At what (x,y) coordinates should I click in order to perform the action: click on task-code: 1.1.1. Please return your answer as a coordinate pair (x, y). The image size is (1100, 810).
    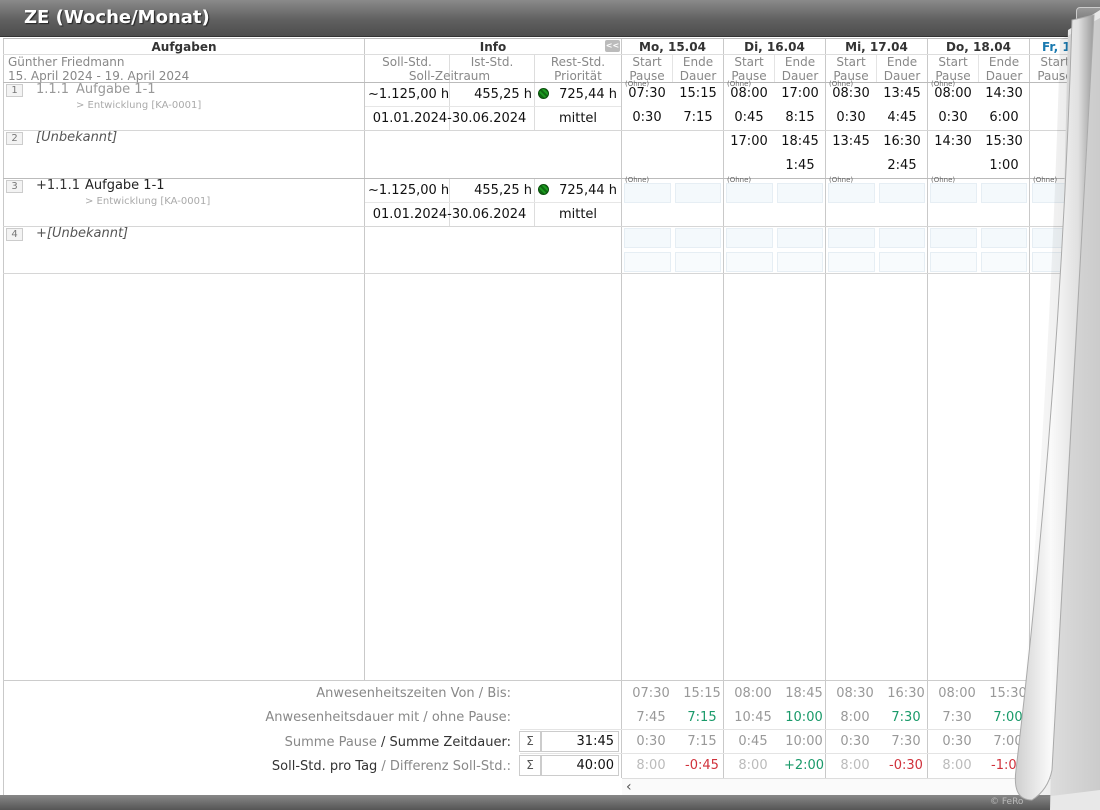
    Looking at the image, I should click on (53, 89).